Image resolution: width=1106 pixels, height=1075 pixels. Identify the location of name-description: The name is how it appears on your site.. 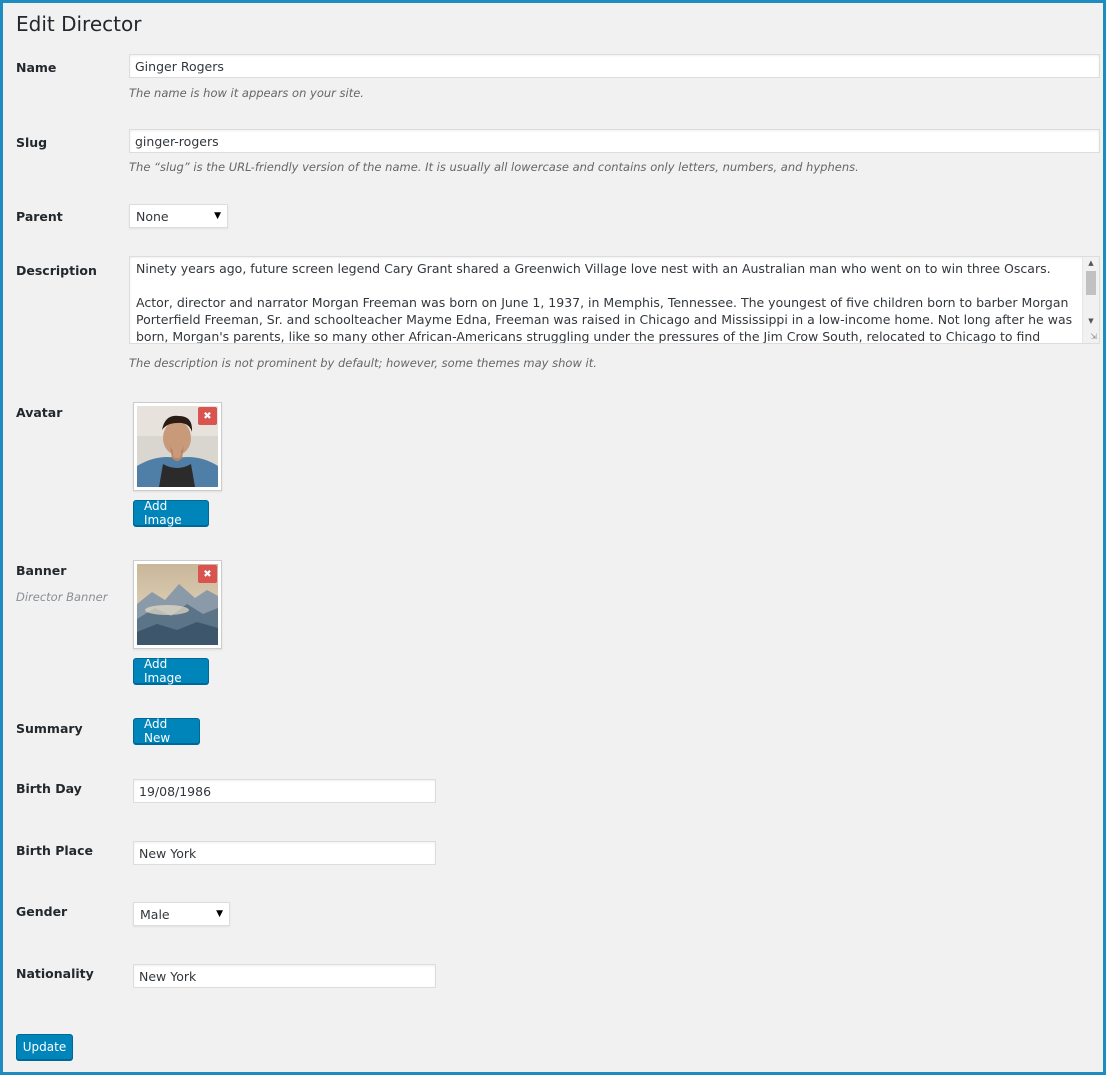
(246, 93).